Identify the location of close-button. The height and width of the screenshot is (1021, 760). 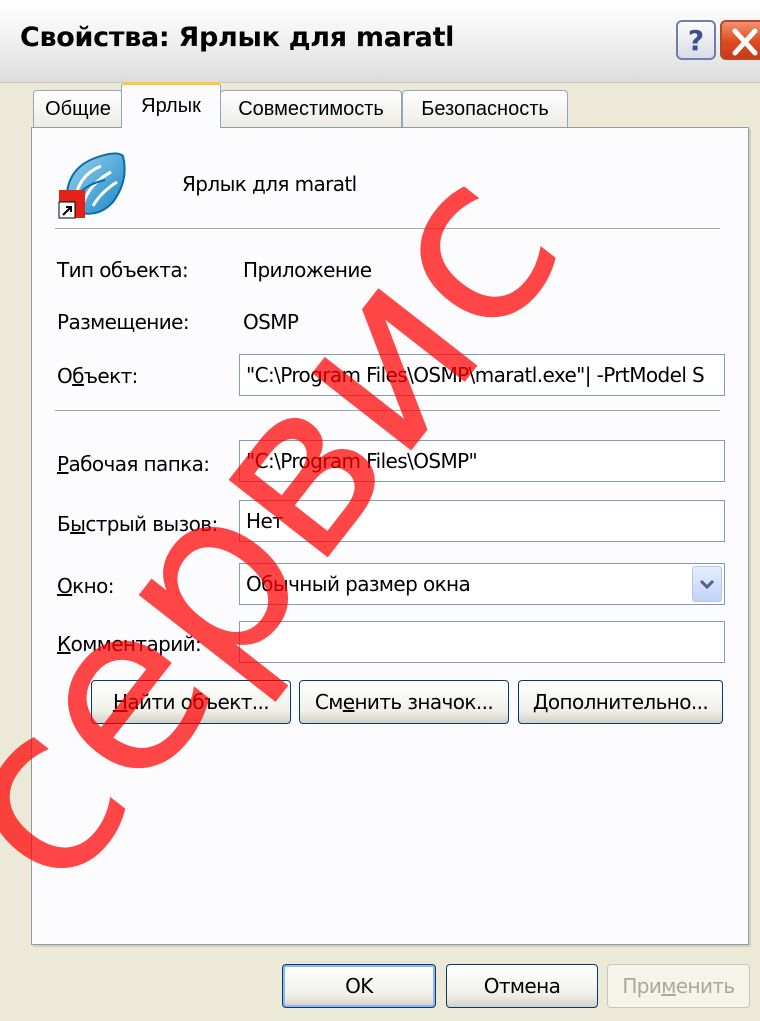
(740, 40).